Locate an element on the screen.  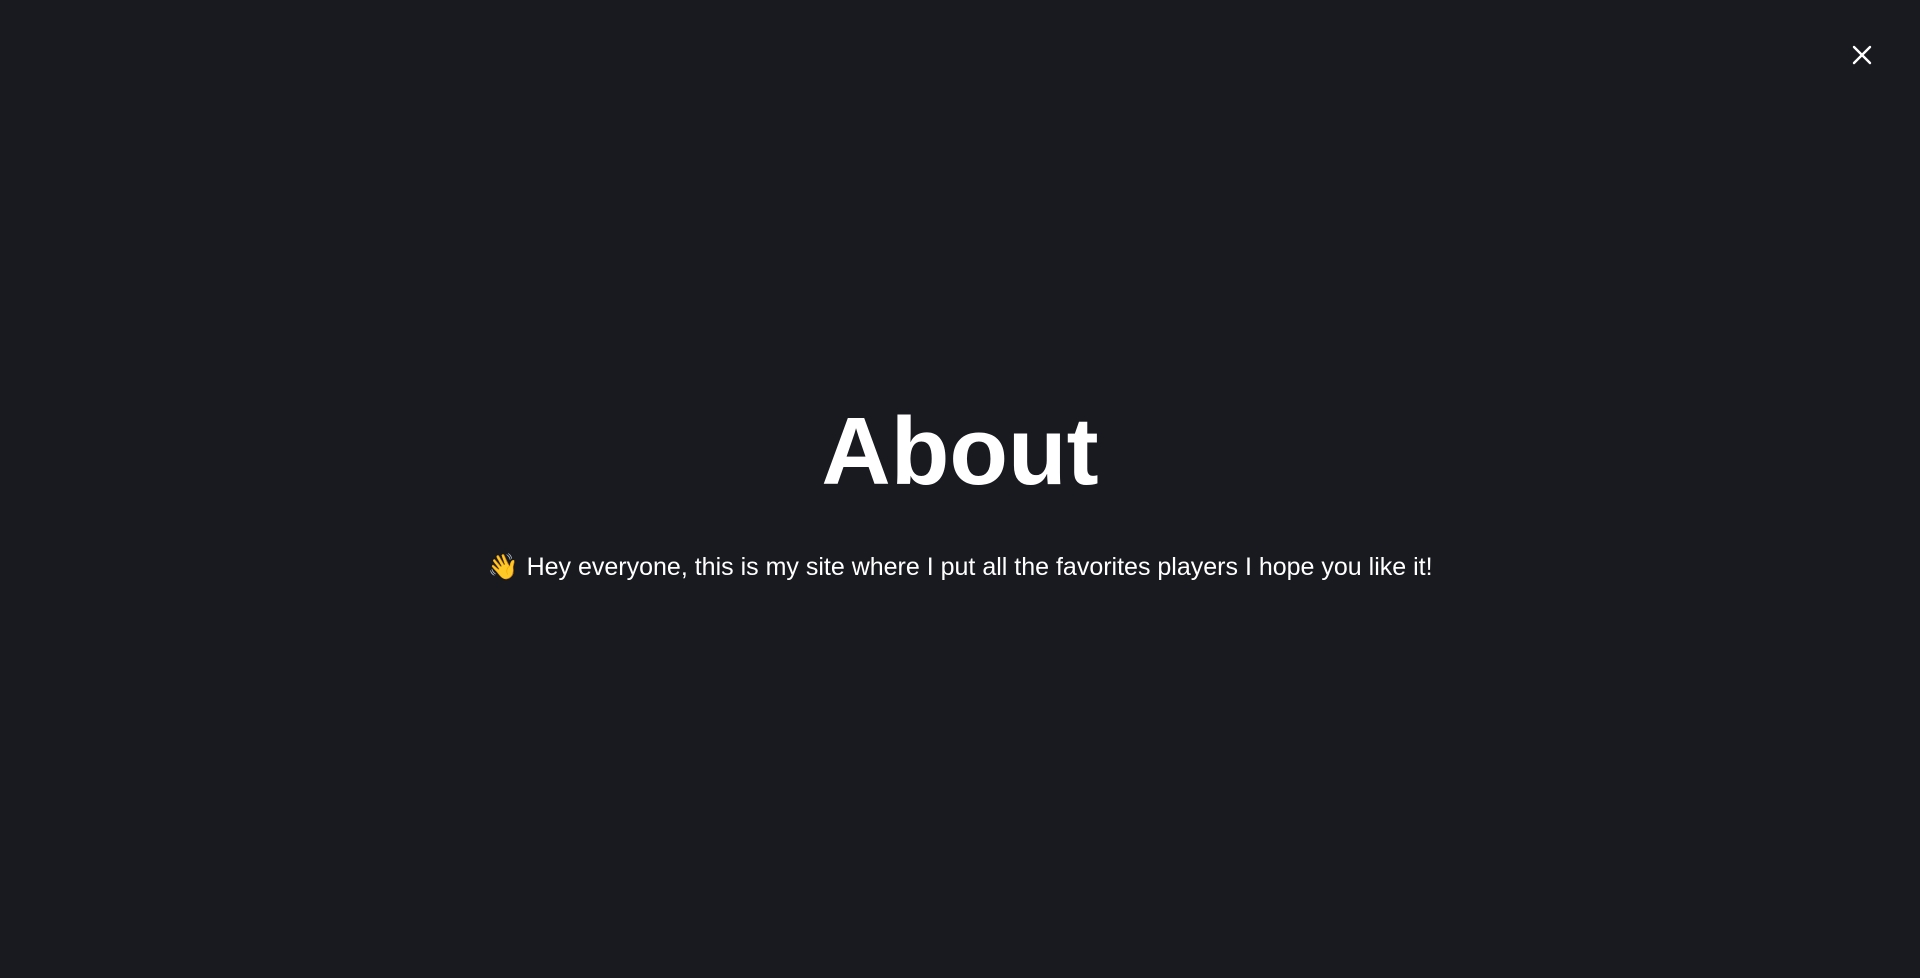
close-button is located at coordinates (1862, 55).